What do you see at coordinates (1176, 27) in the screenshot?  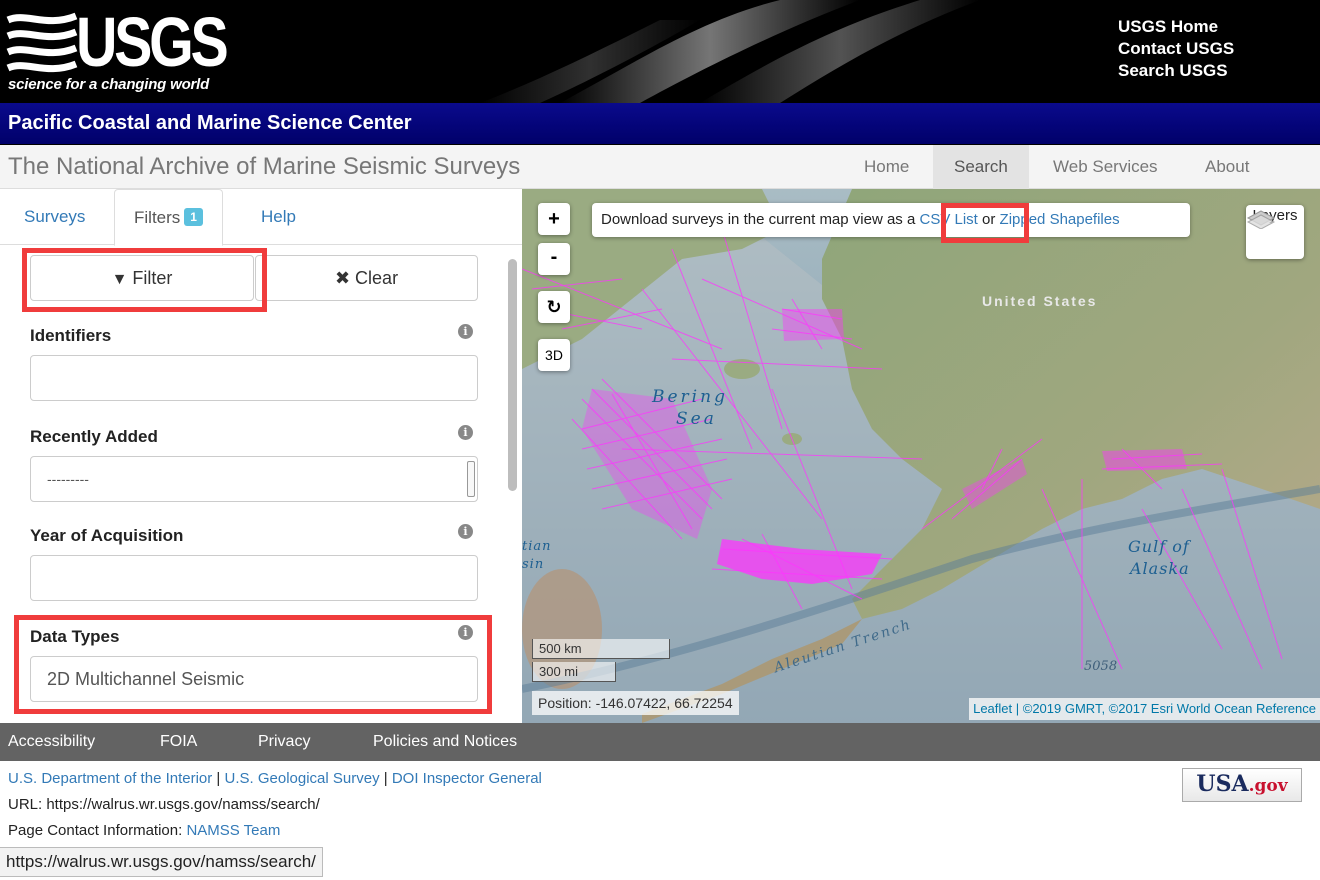 I see `usgs-home-link: USGS Home` at bounding box center [1176, 27].